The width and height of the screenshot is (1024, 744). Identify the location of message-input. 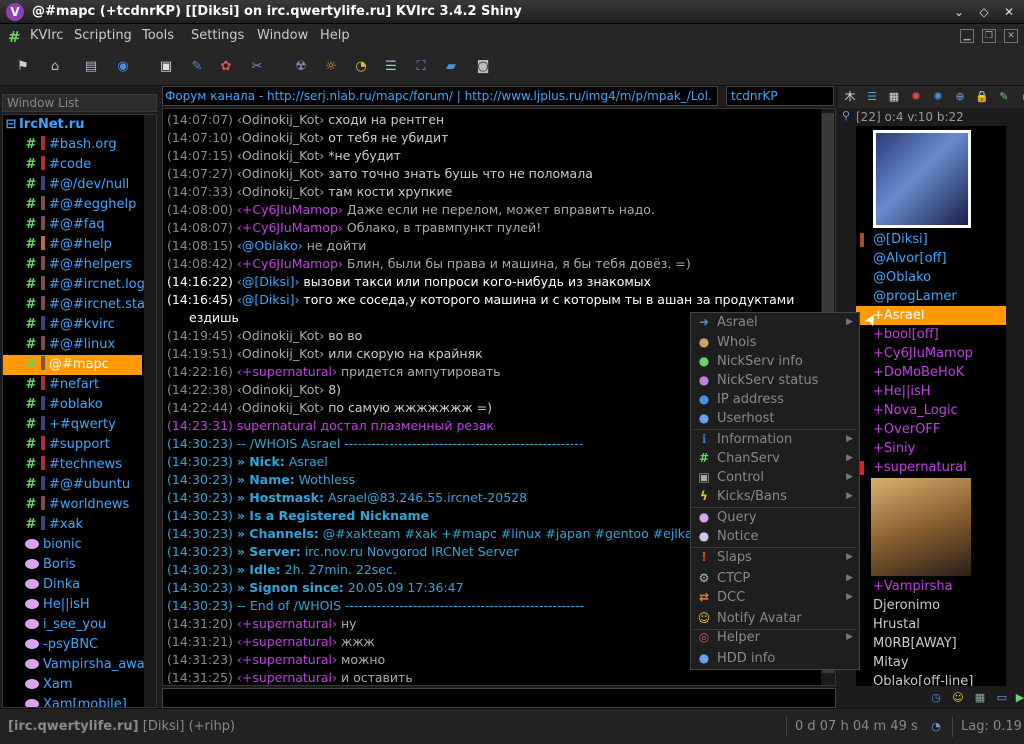
(499, 698).